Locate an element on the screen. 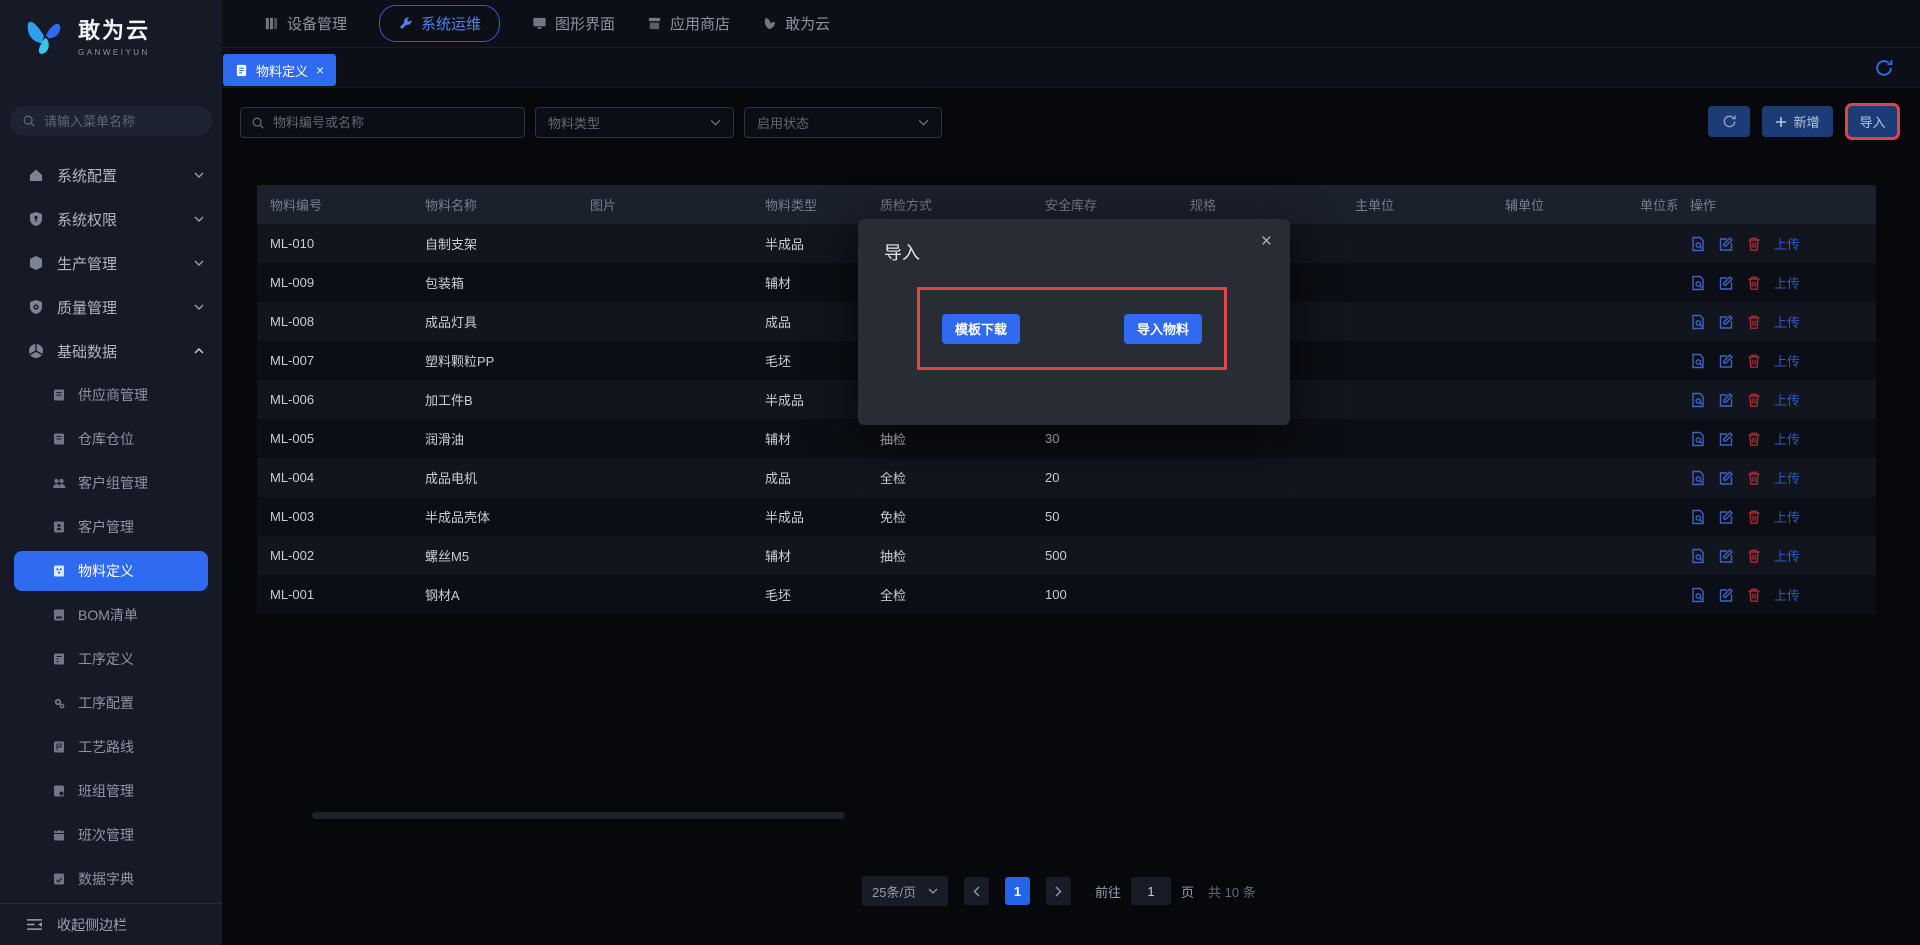 The image size is (1920, 945). sidebar-item-team-management: 班组管理 is located at coordinates (111, 791).